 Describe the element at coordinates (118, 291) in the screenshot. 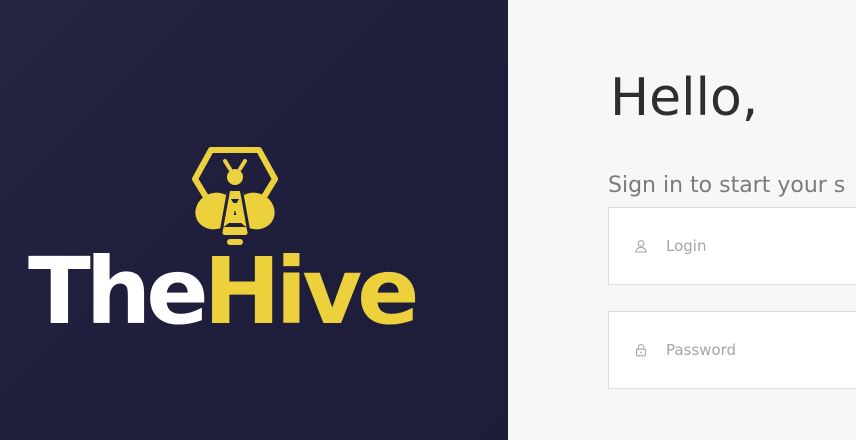

I see `brand-wordmark-the: The` at that location.